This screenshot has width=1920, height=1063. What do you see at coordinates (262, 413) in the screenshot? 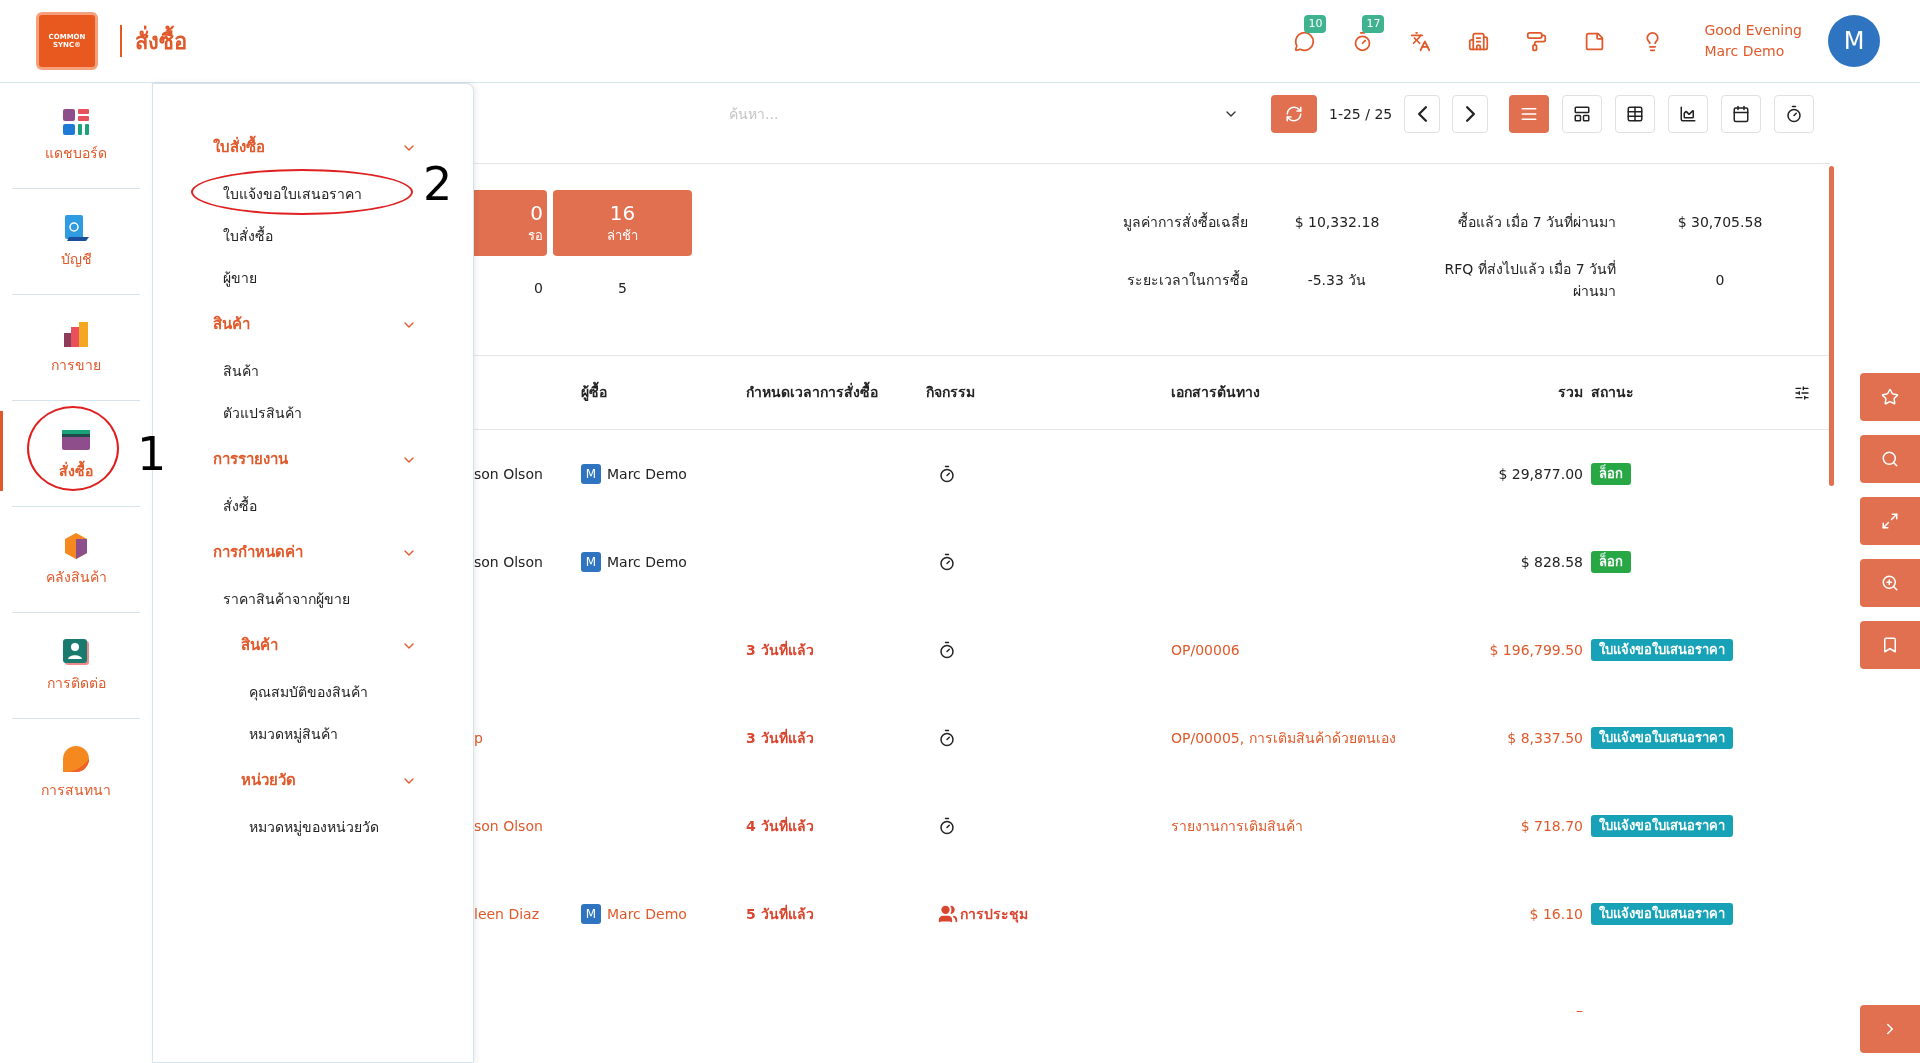
I see `menu-item: ตัวแปรสินค้า` at bounding box center [262, 413].